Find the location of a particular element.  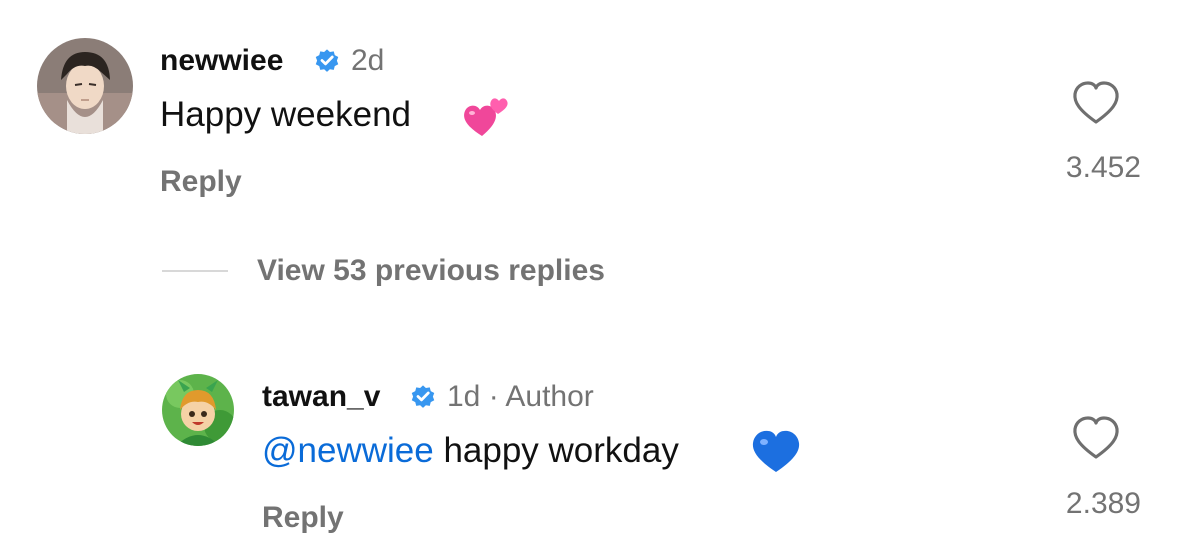

comment-body: Happy weekend is located at coordinates (285, 114).